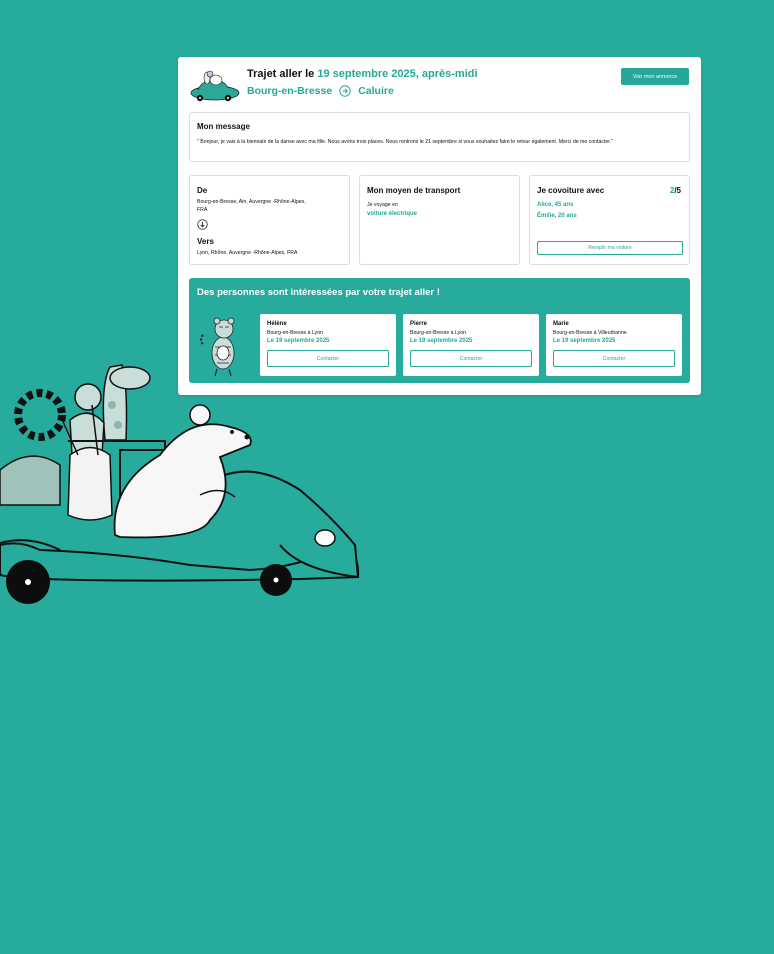  I want to click on carpool-count-total: /5, so click(677, 190).